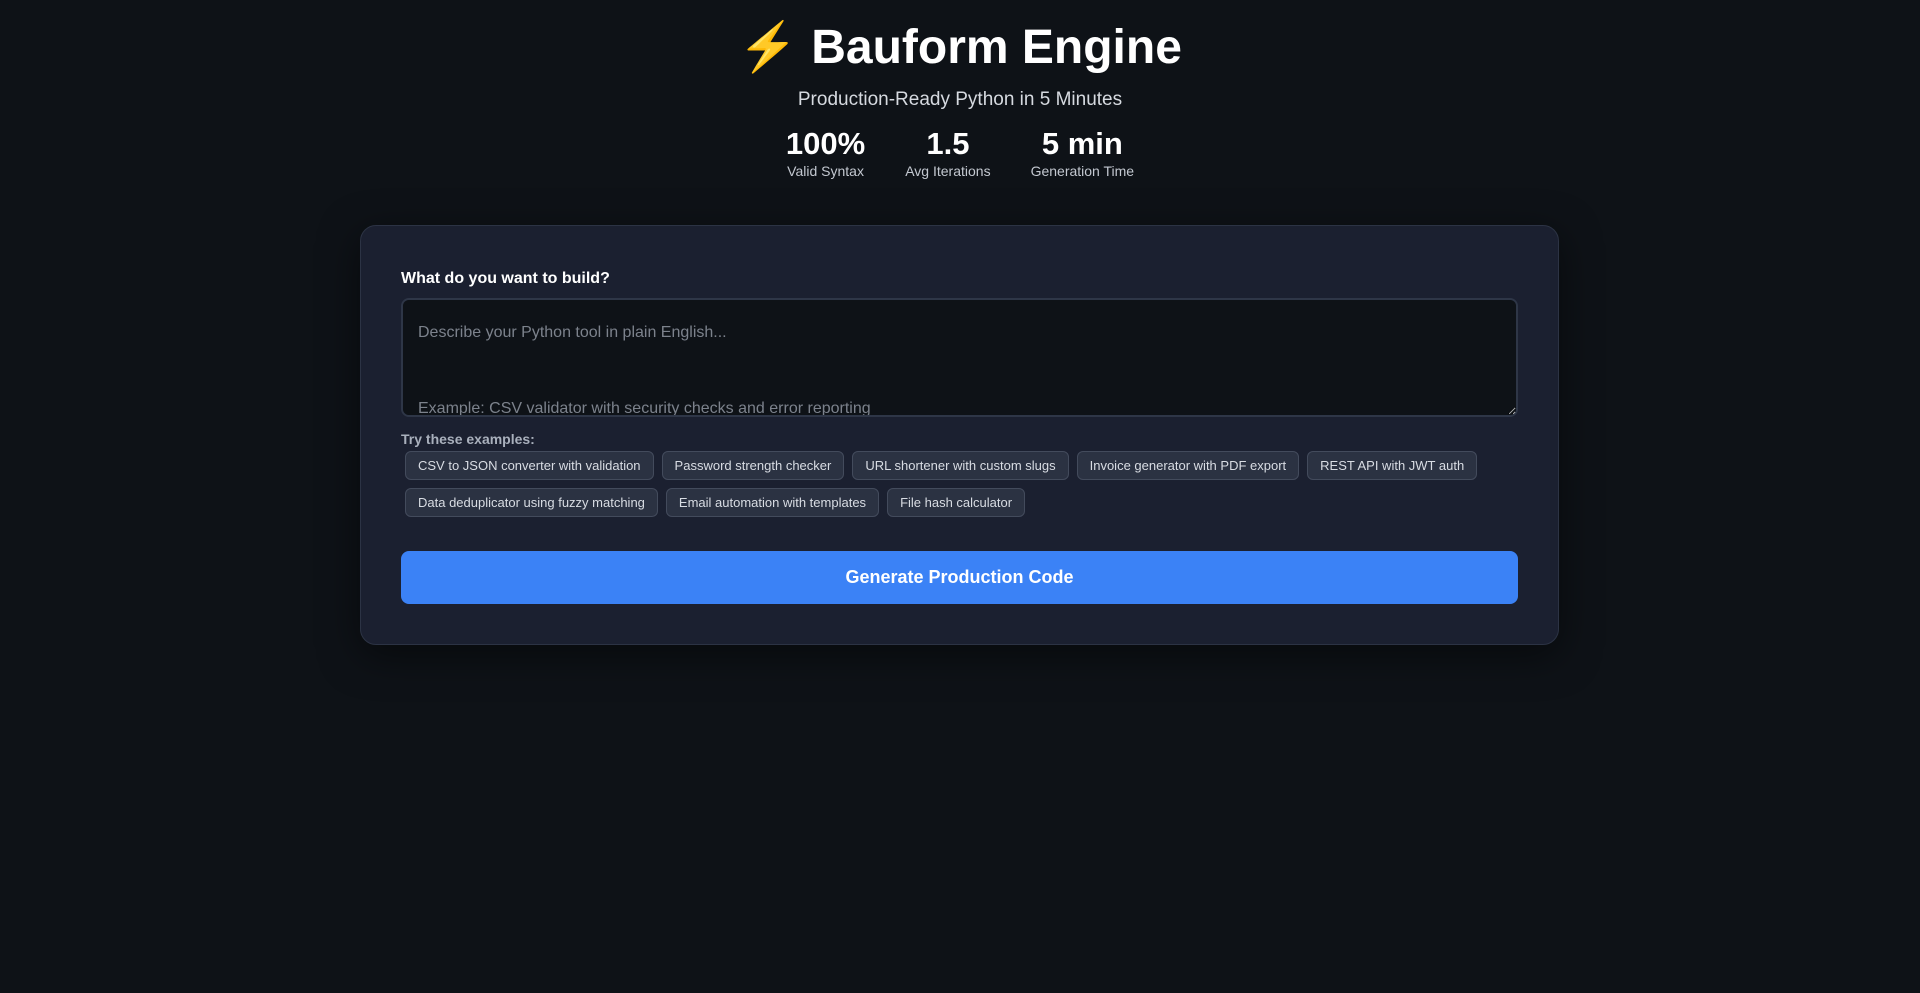  Describe the element at coordinates (468, 439) in the screenshot. I see `examples-label: Try these examples:` at that location.